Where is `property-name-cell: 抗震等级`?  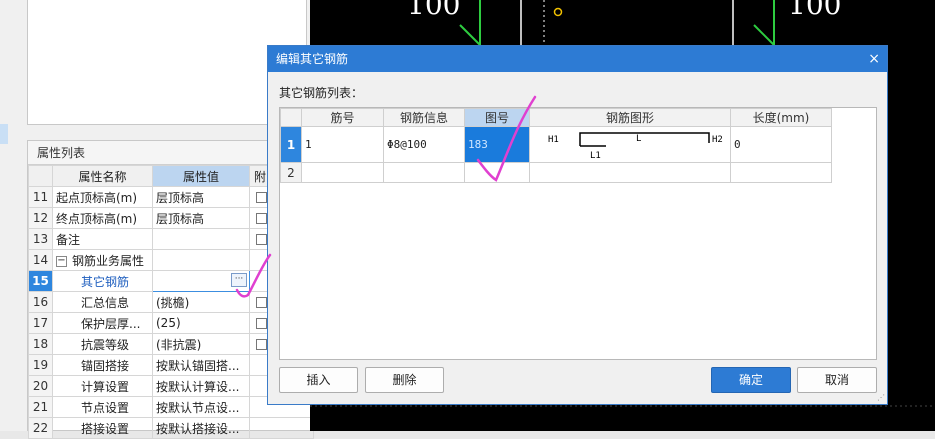
property-name-cell: 抗震等级 is located at coordinates (102, 344).